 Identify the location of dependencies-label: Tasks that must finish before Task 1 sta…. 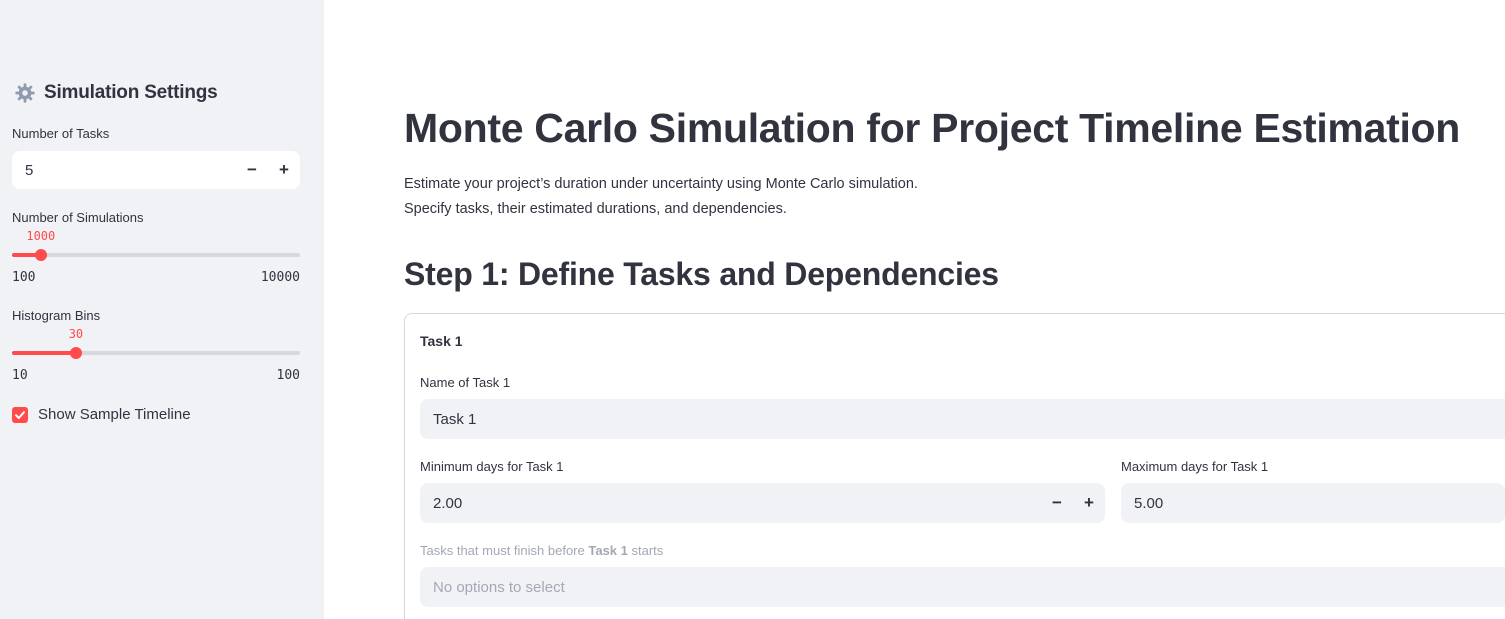
(541, 550).